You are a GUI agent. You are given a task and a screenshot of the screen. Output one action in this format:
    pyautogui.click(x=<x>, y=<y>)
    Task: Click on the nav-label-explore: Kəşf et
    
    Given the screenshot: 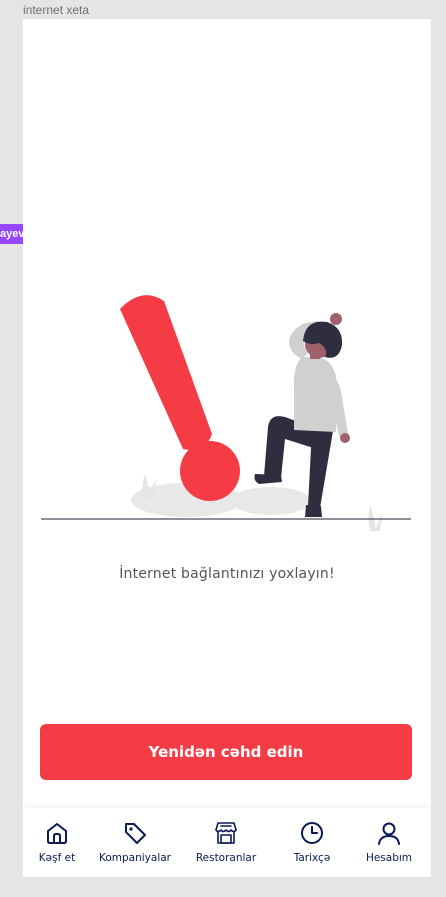 What is the action you would take?
    pyautogui.click(x=57, y=858)
    